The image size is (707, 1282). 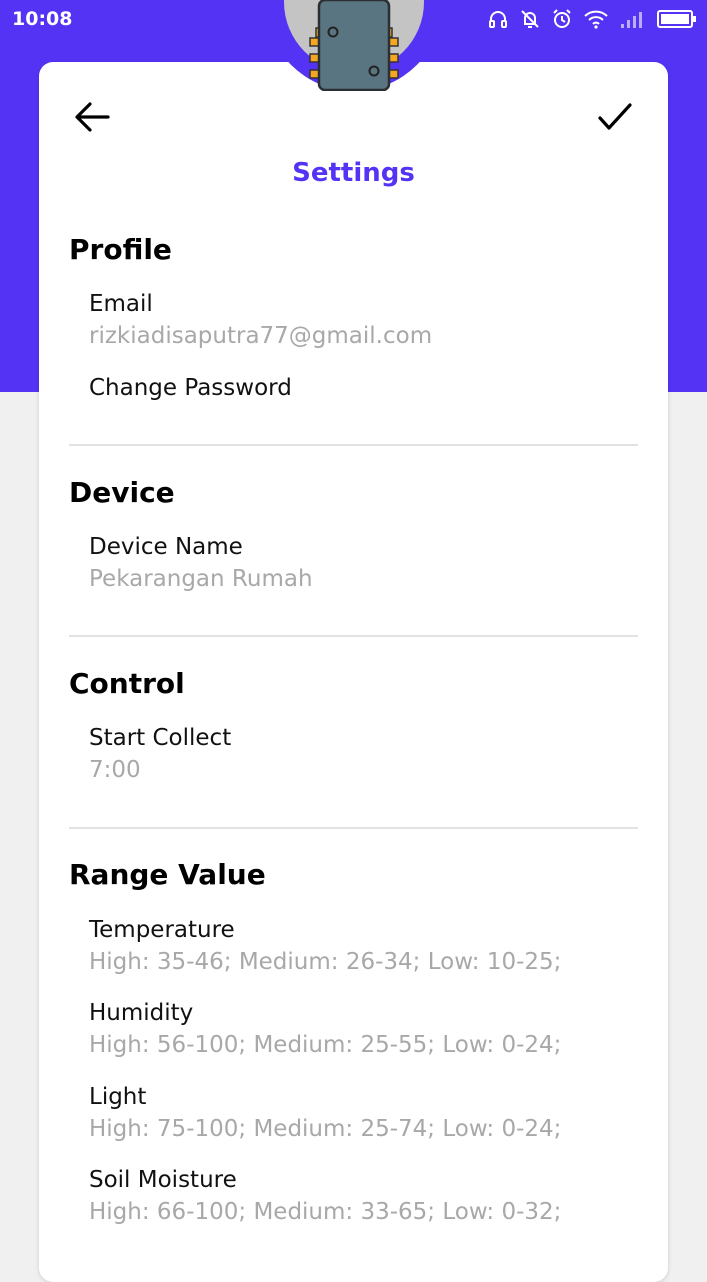 I want to click on wifi-icon, so click(x=596, y=19).